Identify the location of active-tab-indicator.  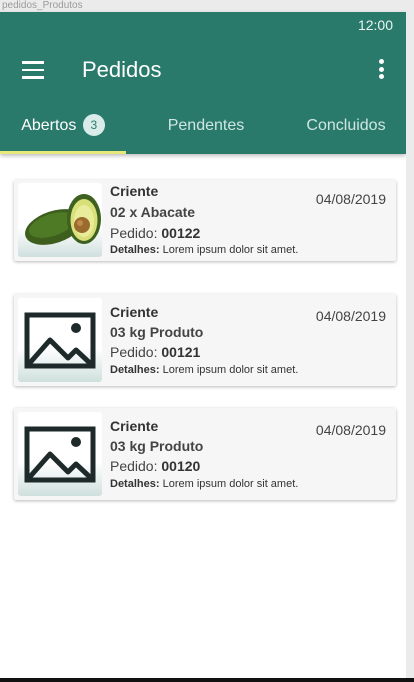
(63, 152).